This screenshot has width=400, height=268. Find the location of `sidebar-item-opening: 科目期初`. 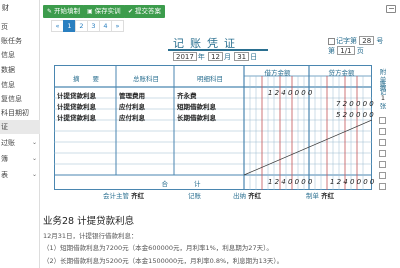

sidebar-item-opening: 科目期初 is located at coordinates (20, 113).